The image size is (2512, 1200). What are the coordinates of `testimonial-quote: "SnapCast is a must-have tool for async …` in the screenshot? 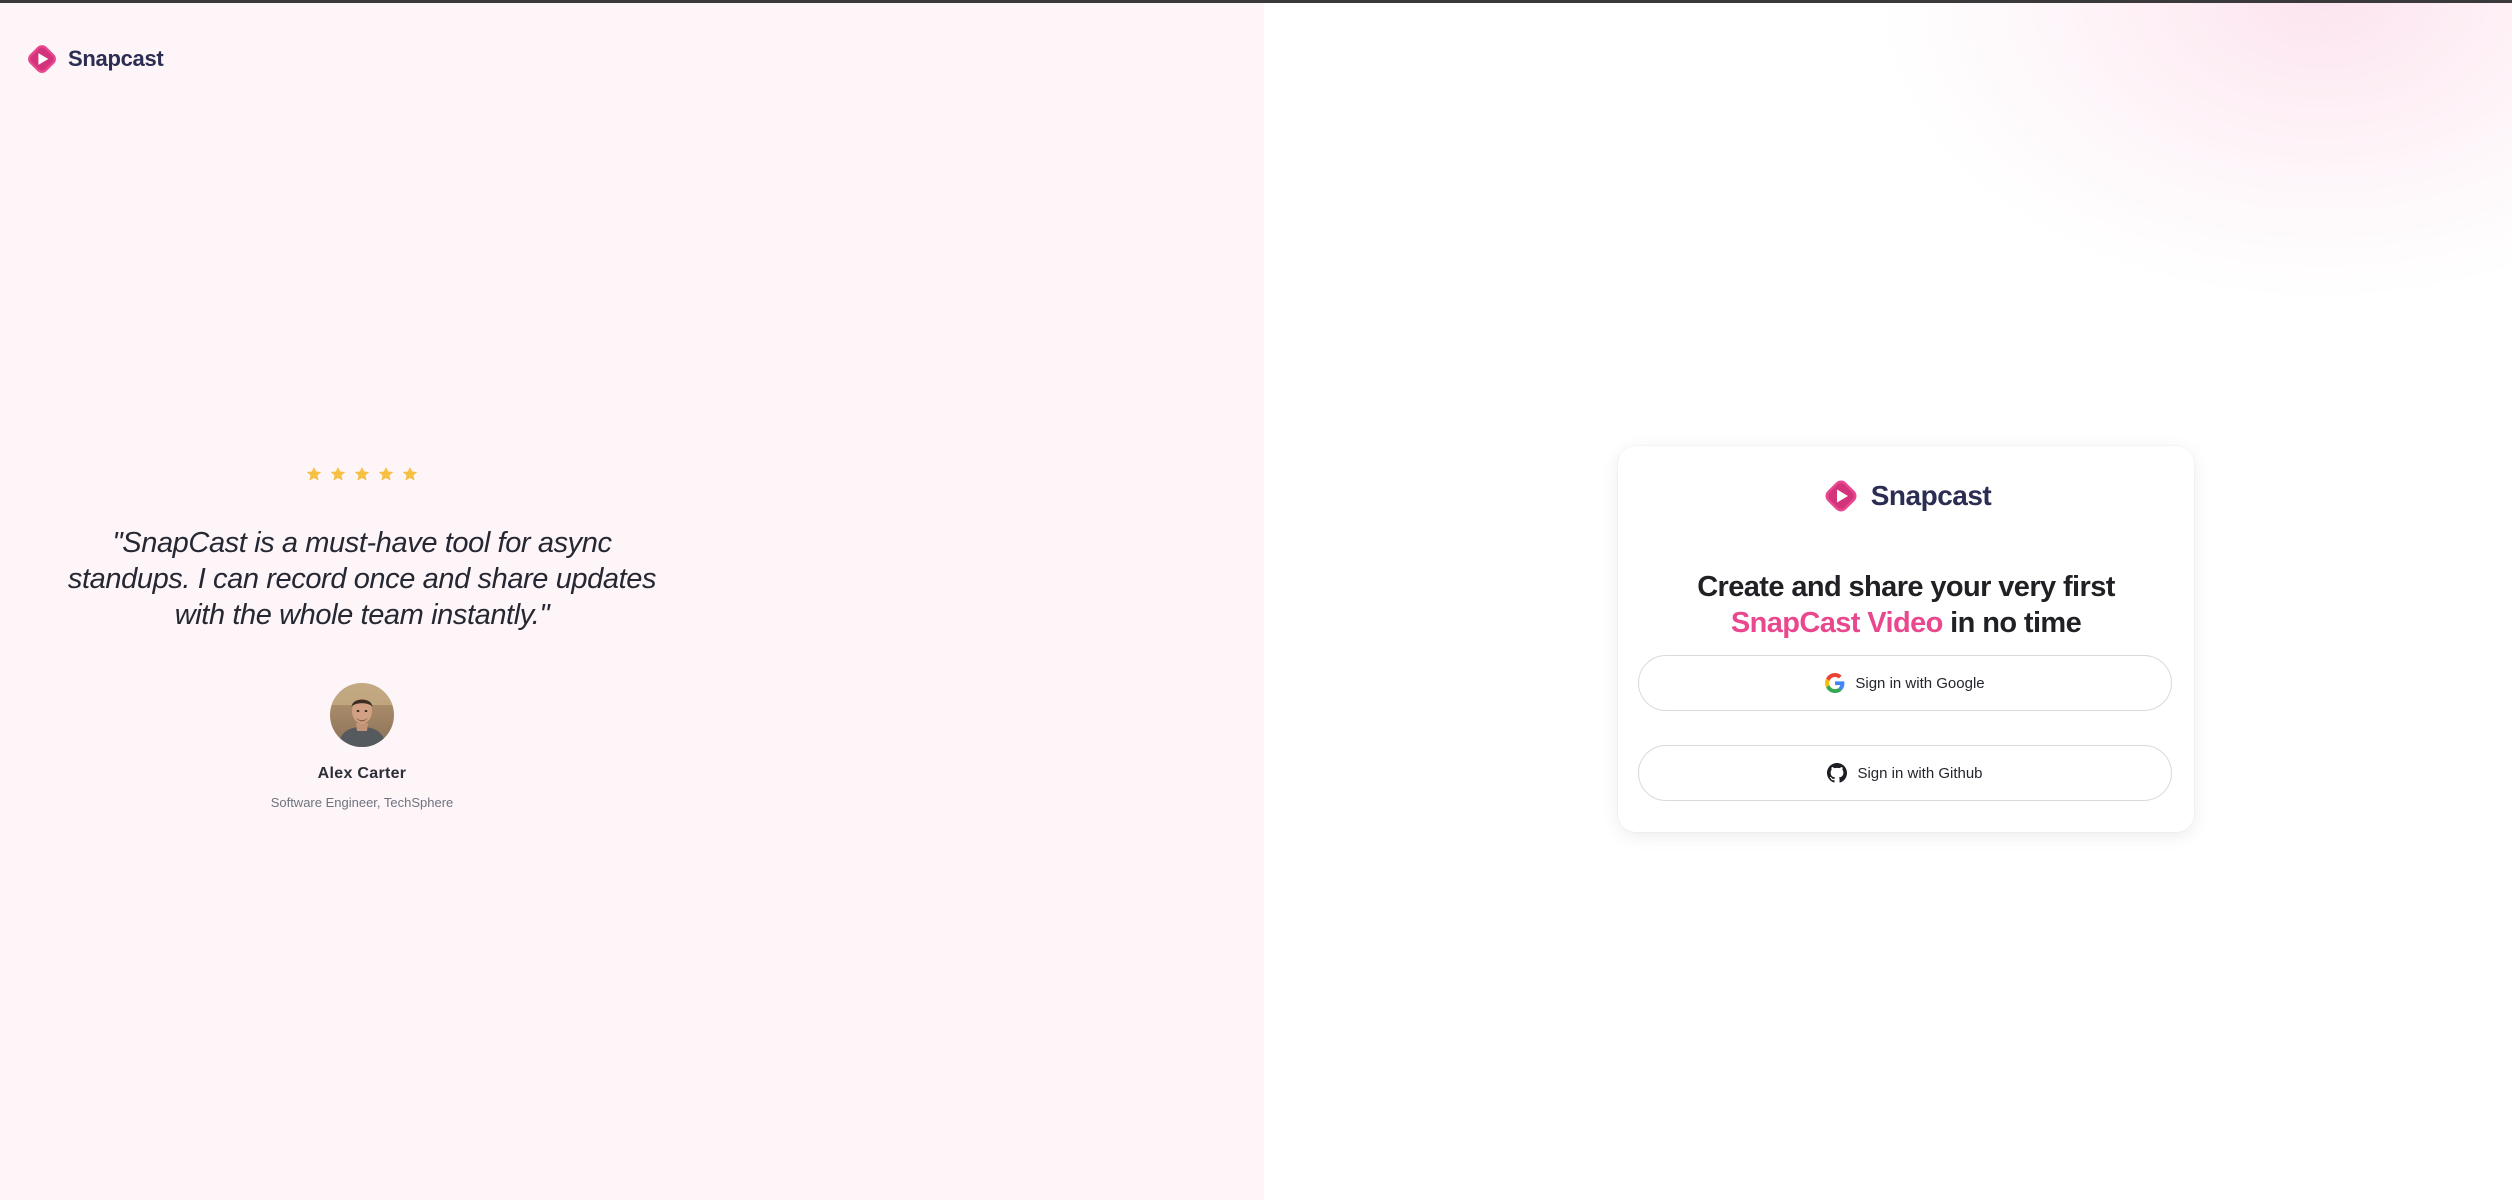 It's located at (362, 579).